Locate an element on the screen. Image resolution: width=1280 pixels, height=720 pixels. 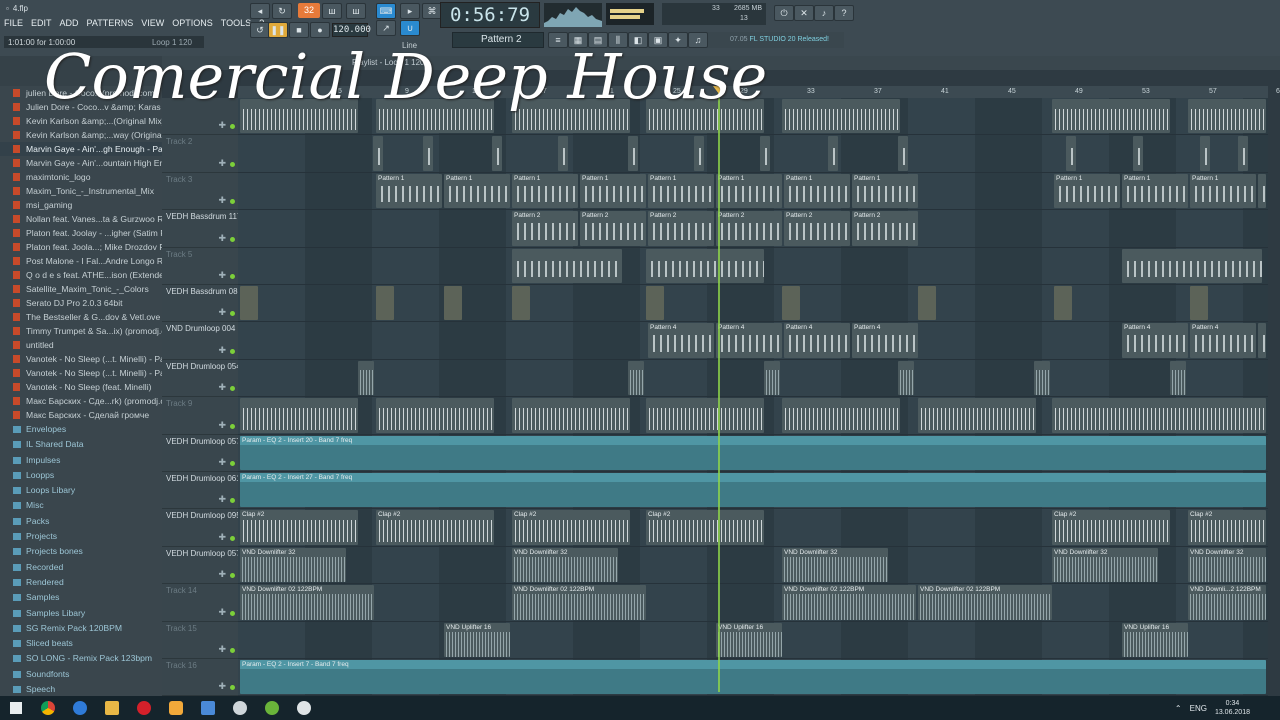
track-header: Track 2 ✚ is located at coordinates (200, 154).